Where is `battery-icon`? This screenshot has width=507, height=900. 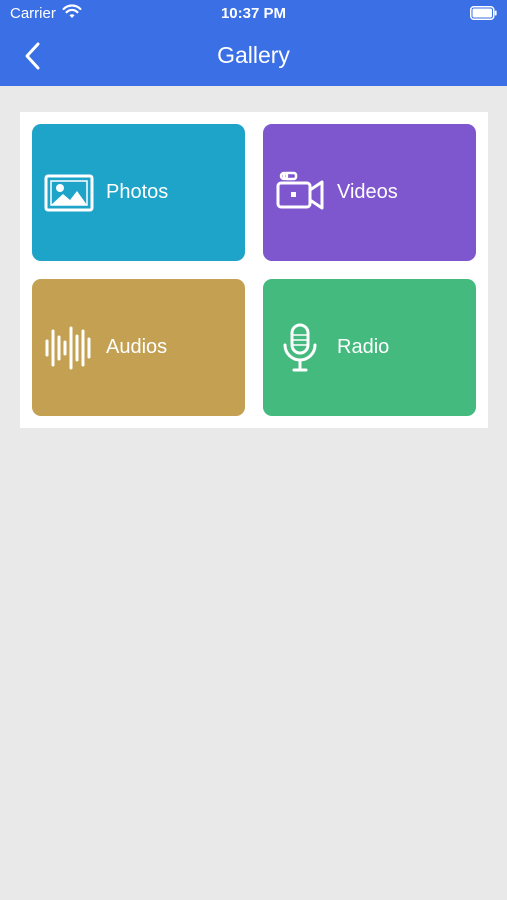 battery-icon is located at coordinates (483, 13).